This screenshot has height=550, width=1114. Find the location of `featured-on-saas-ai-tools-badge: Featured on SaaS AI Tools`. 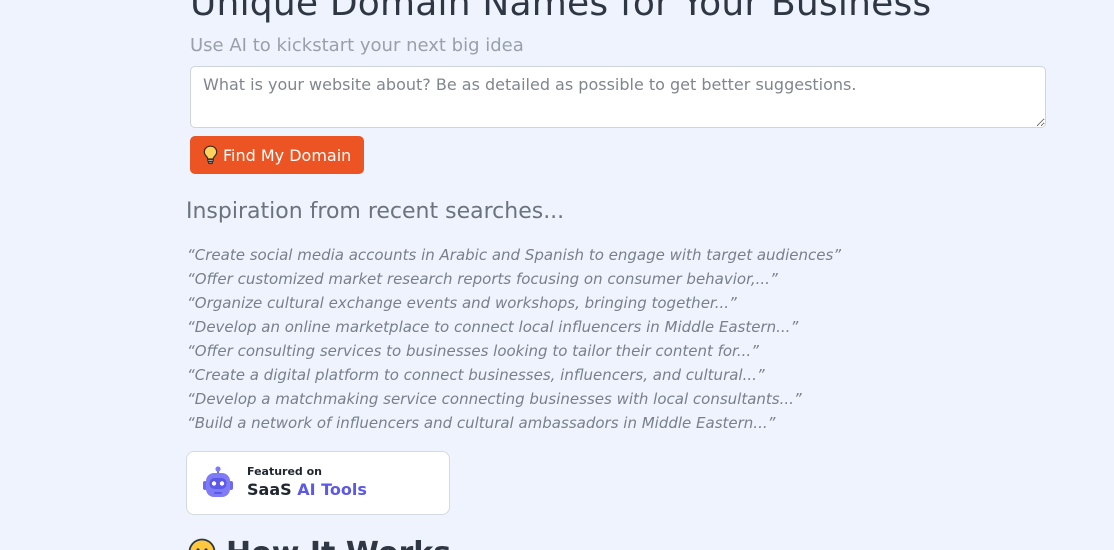

featured-on-saas-ai-tools-badge: Featured on SaaS AI Tools is located at coordinates (318, 483).